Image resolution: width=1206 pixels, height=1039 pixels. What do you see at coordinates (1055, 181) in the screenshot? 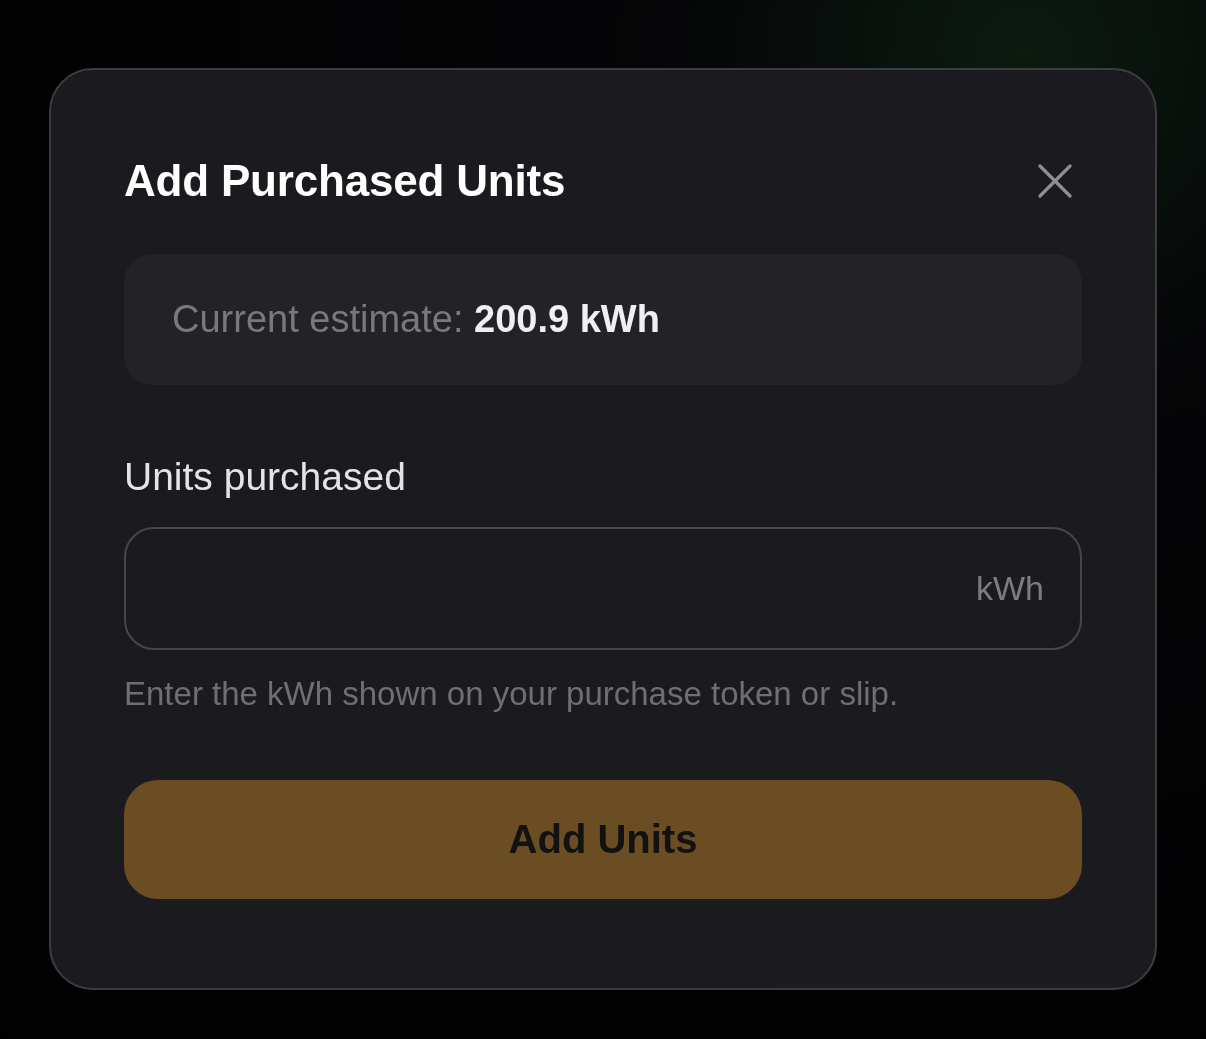
I see `close-icon` at bounding box center [1055, 181].